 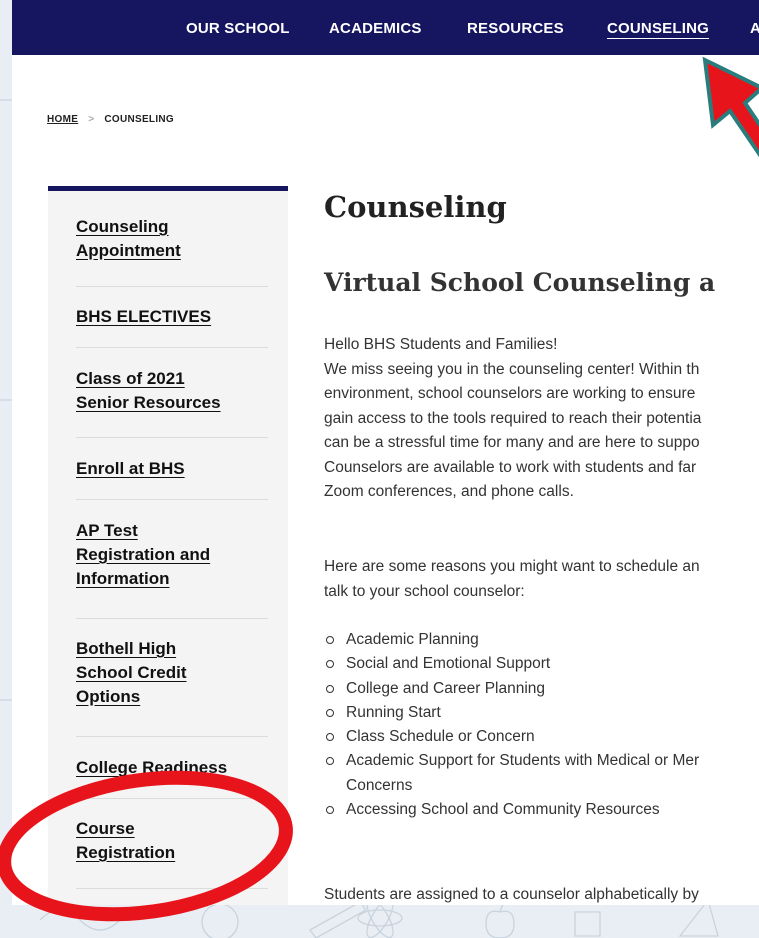 What do you see at coordinates (139, 119) in the screenshot?
I see `breadcrumb-current: COUNSELING` at bounding box center [139, 119].